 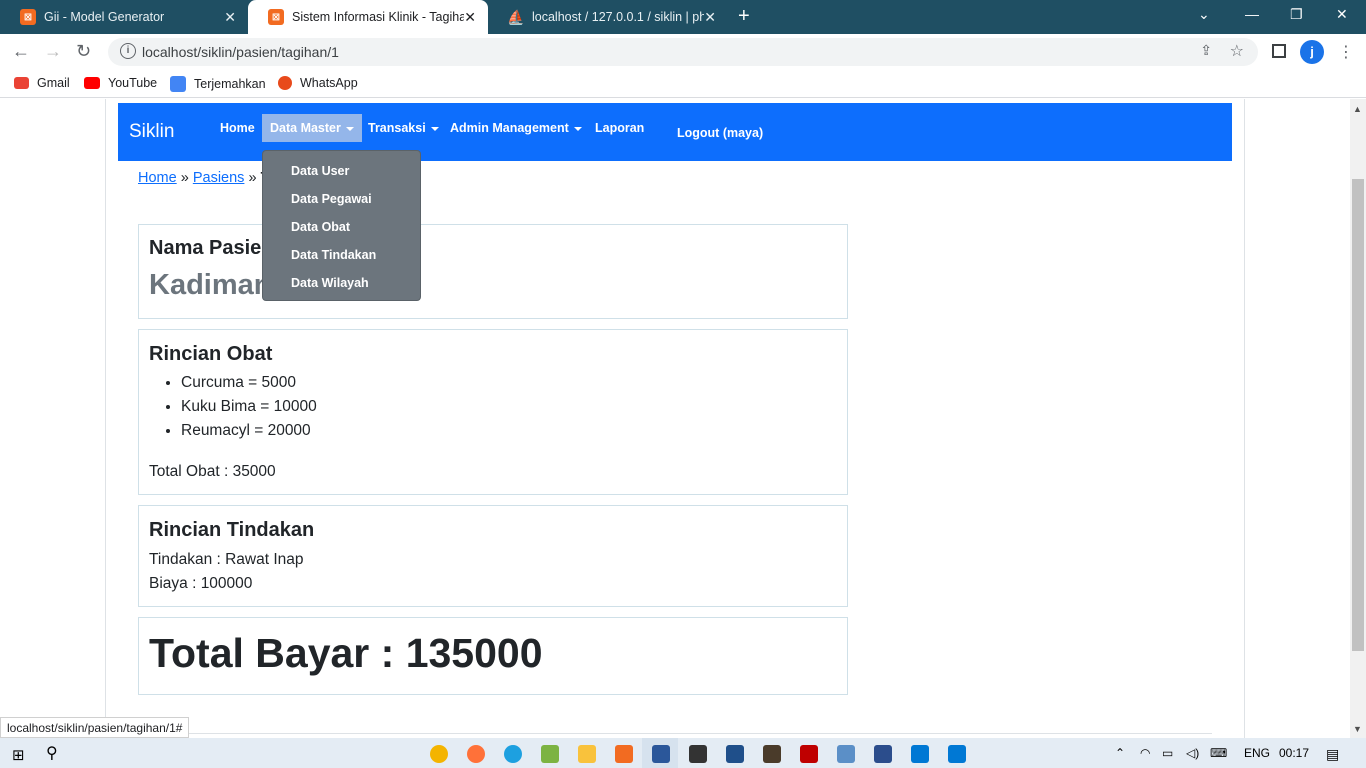 I want to click on search-icon: ⚲, so click(x=52, y=753).